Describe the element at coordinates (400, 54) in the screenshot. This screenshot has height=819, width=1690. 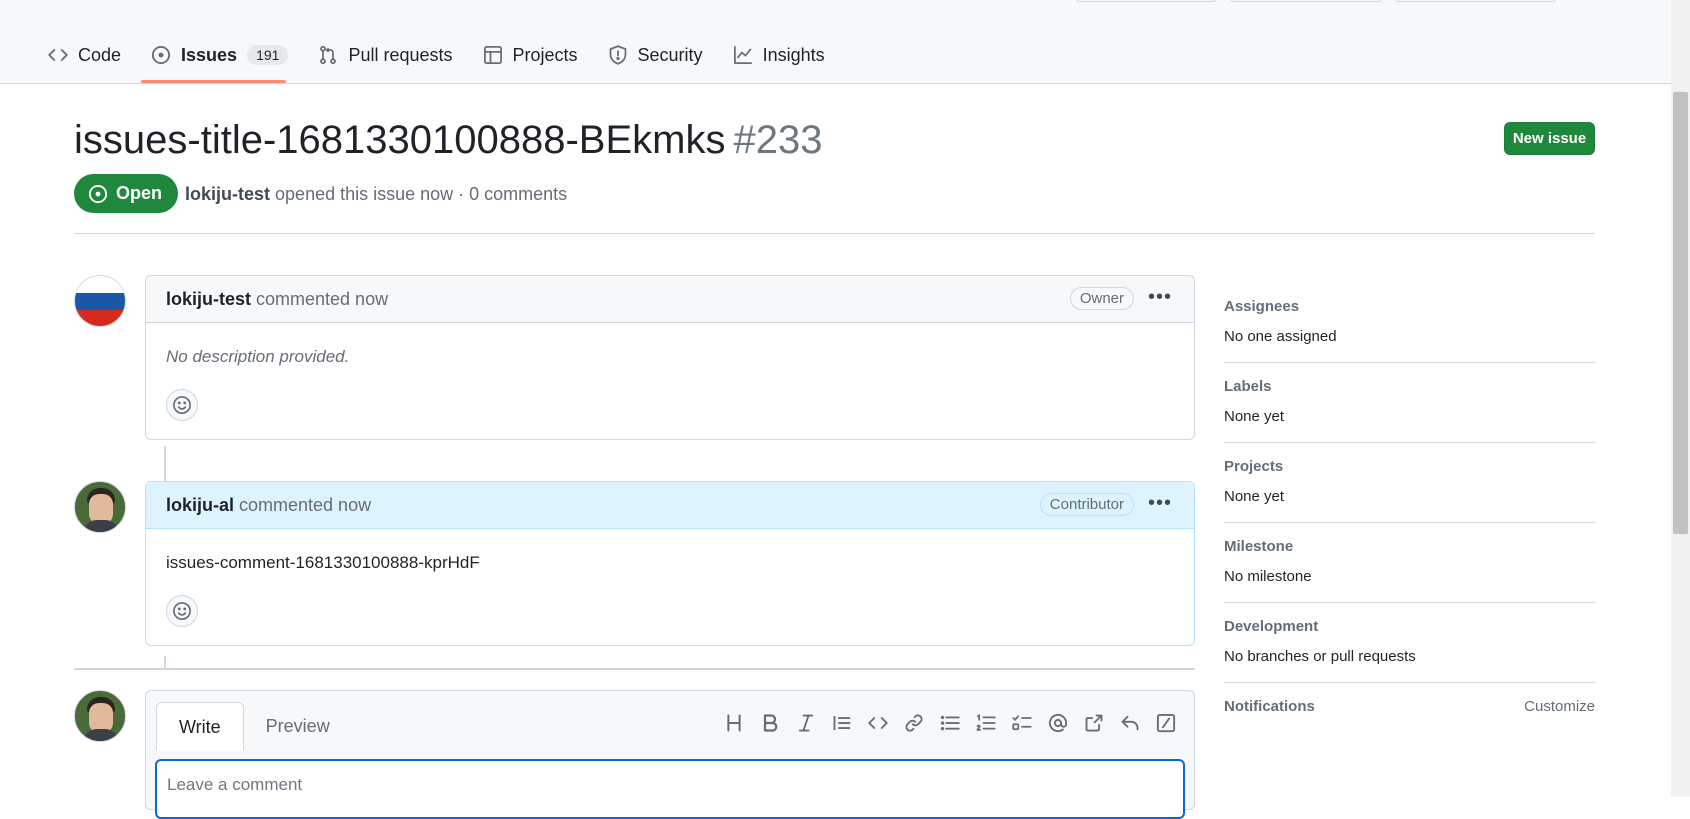
I see `tab-label: Pull requests` at that location.